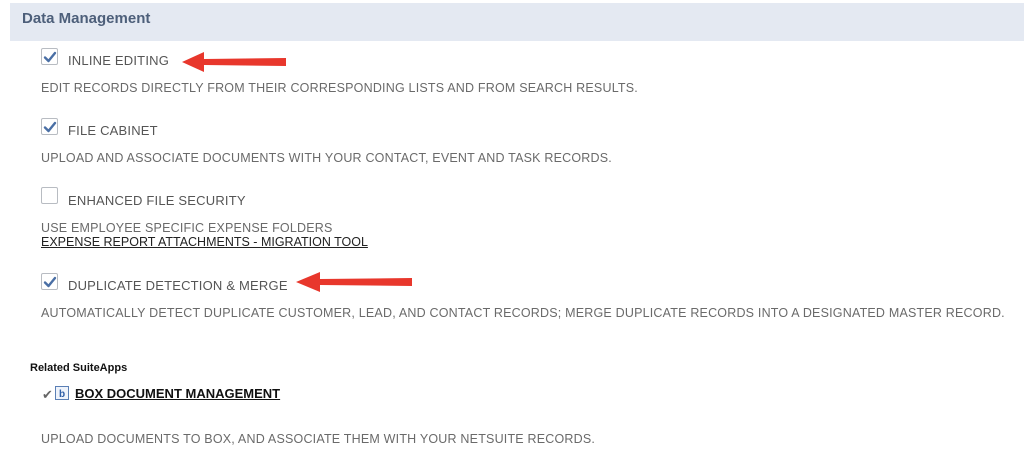 Image resolution: width=1024 pixels, height=449 pixels. I want to click on installed-check-icon: ✔, so click(47, 394).